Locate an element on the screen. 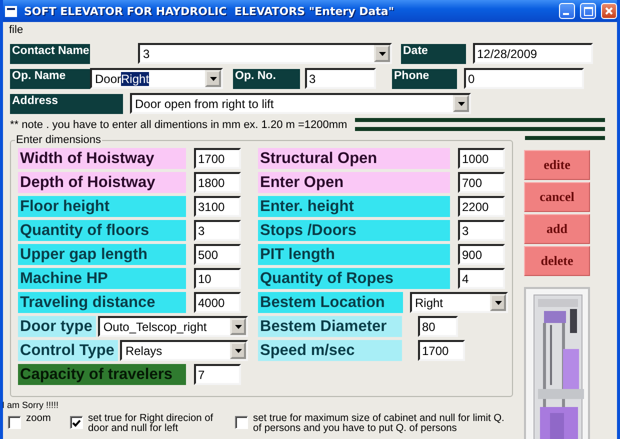 This screenshot has height=439, width=620. text-field: 900 is located at coordinates (481, 254).